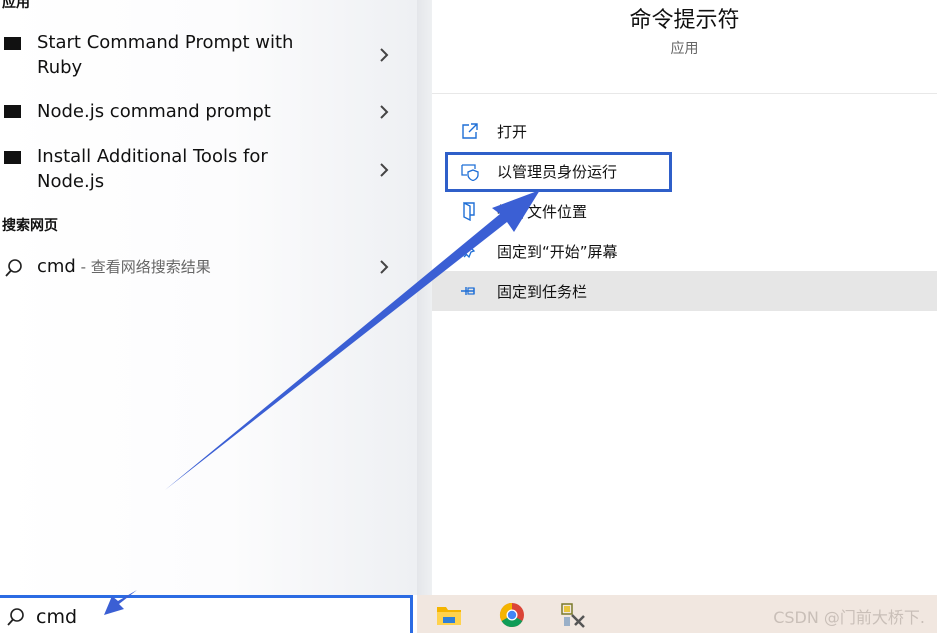  What do you see at coordinates (512, 132) in the screenshot?
I see `action-label: 打开` at bounding box center [512, 132].